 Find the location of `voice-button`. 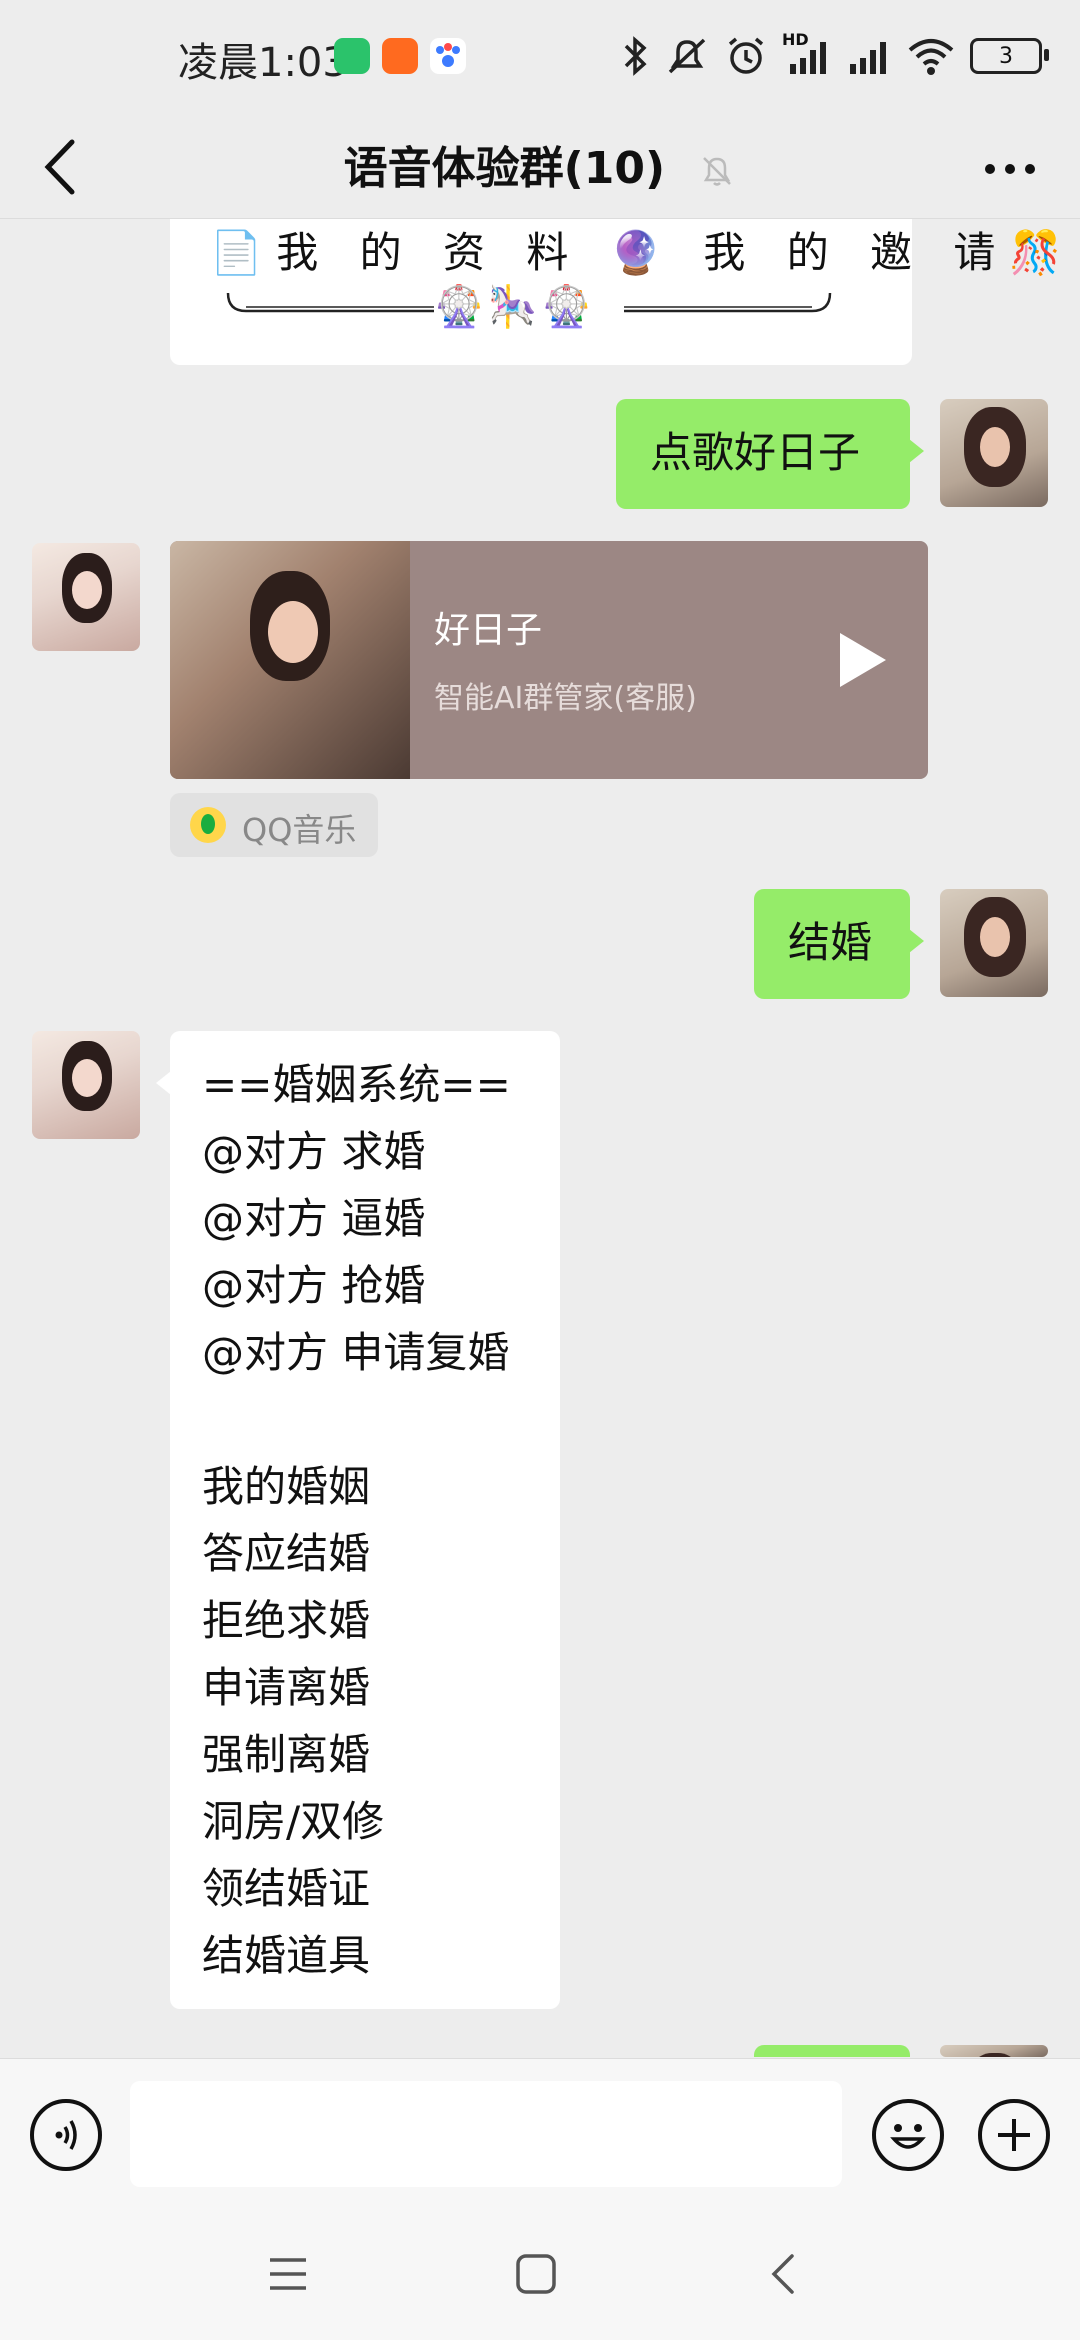

voice-button is located at coordinates (66, 2135).